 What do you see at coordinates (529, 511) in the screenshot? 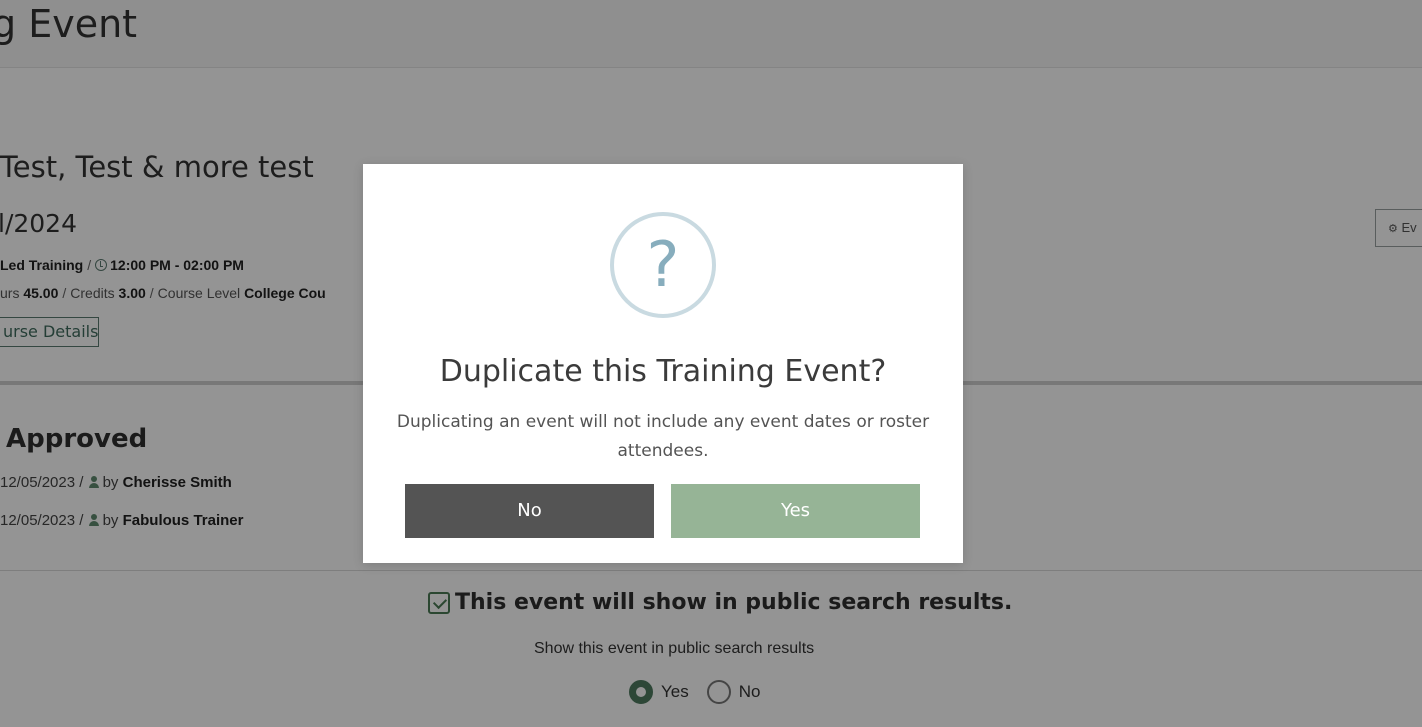
I see `no-button: No` at bounding box center [529, 511].